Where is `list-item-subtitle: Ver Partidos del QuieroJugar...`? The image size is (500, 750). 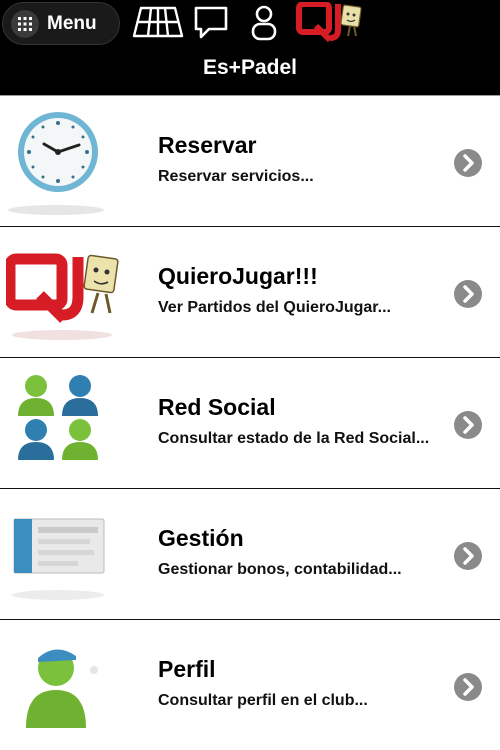
list-item-subtitle: Ver Partidos del QuieroJugar... is located at coordinates (274, 307).